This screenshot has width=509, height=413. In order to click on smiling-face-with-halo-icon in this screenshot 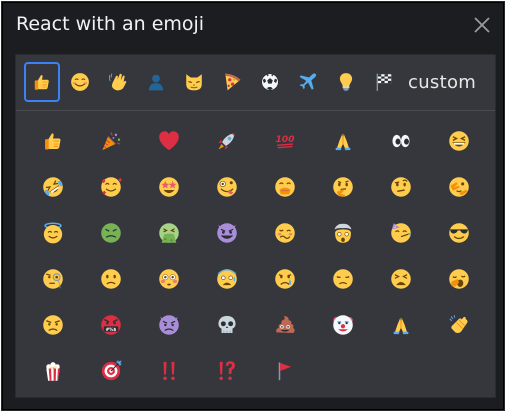, I will do `click(53, 233)`.